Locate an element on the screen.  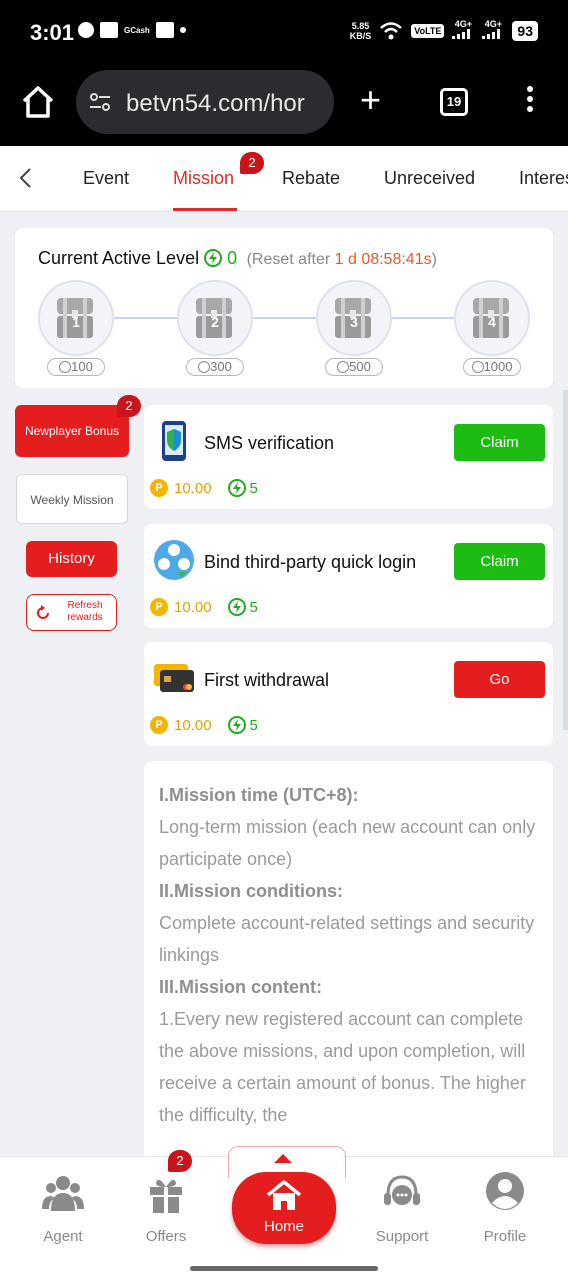
sidebar-weekly-mission: Weekly Mission is located at coordinates (72, 499).